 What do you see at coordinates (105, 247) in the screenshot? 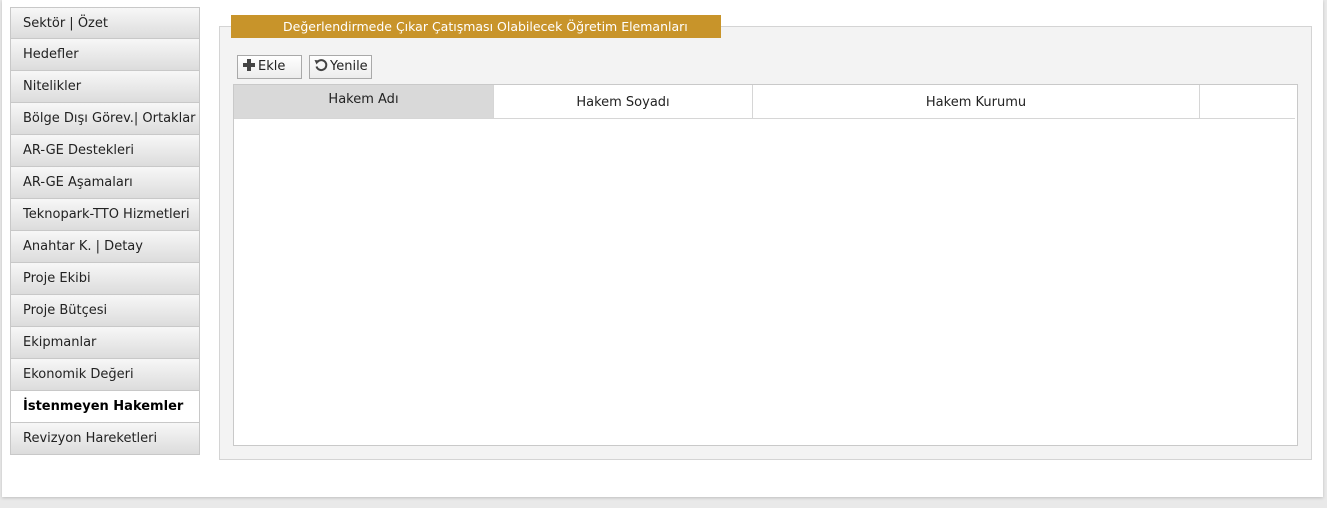
I see `sidebar-item-anahtar-detay: Anahtar K. | Detay` at bounding box center [105, 247].